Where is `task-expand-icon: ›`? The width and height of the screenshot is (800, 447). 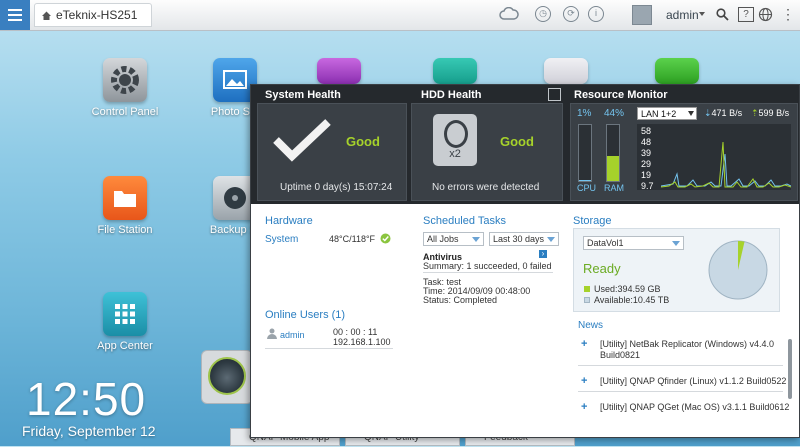 task-expand-icon: › is located at coordinates (543, 254).